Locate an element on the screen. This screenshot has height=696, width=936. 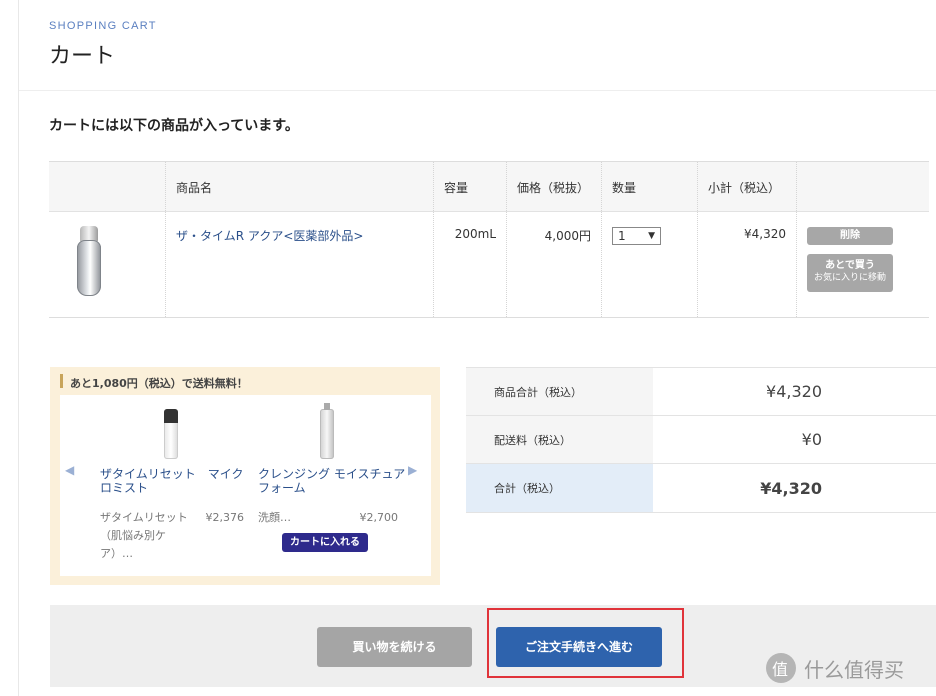
delete-button: 削除 is located at coordinates (850, 236).